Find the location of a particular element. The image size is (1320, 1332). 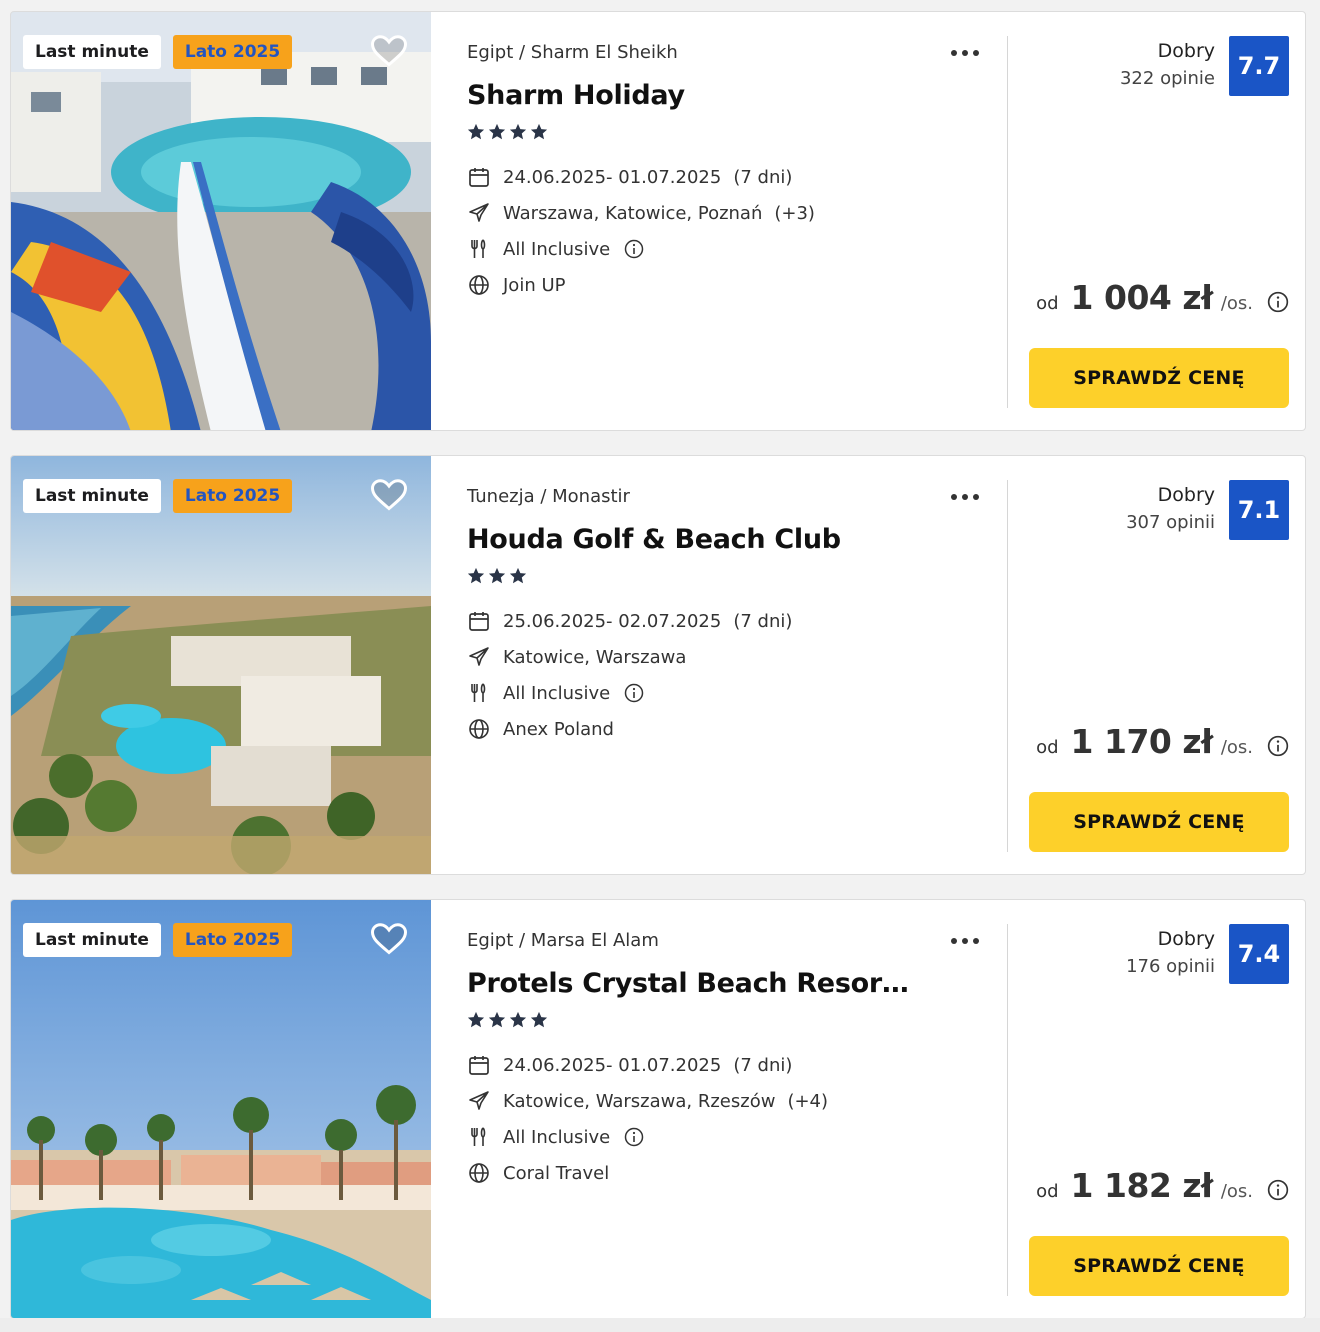

price-value: 1 004 zł is located at coordinates (1142, 297).